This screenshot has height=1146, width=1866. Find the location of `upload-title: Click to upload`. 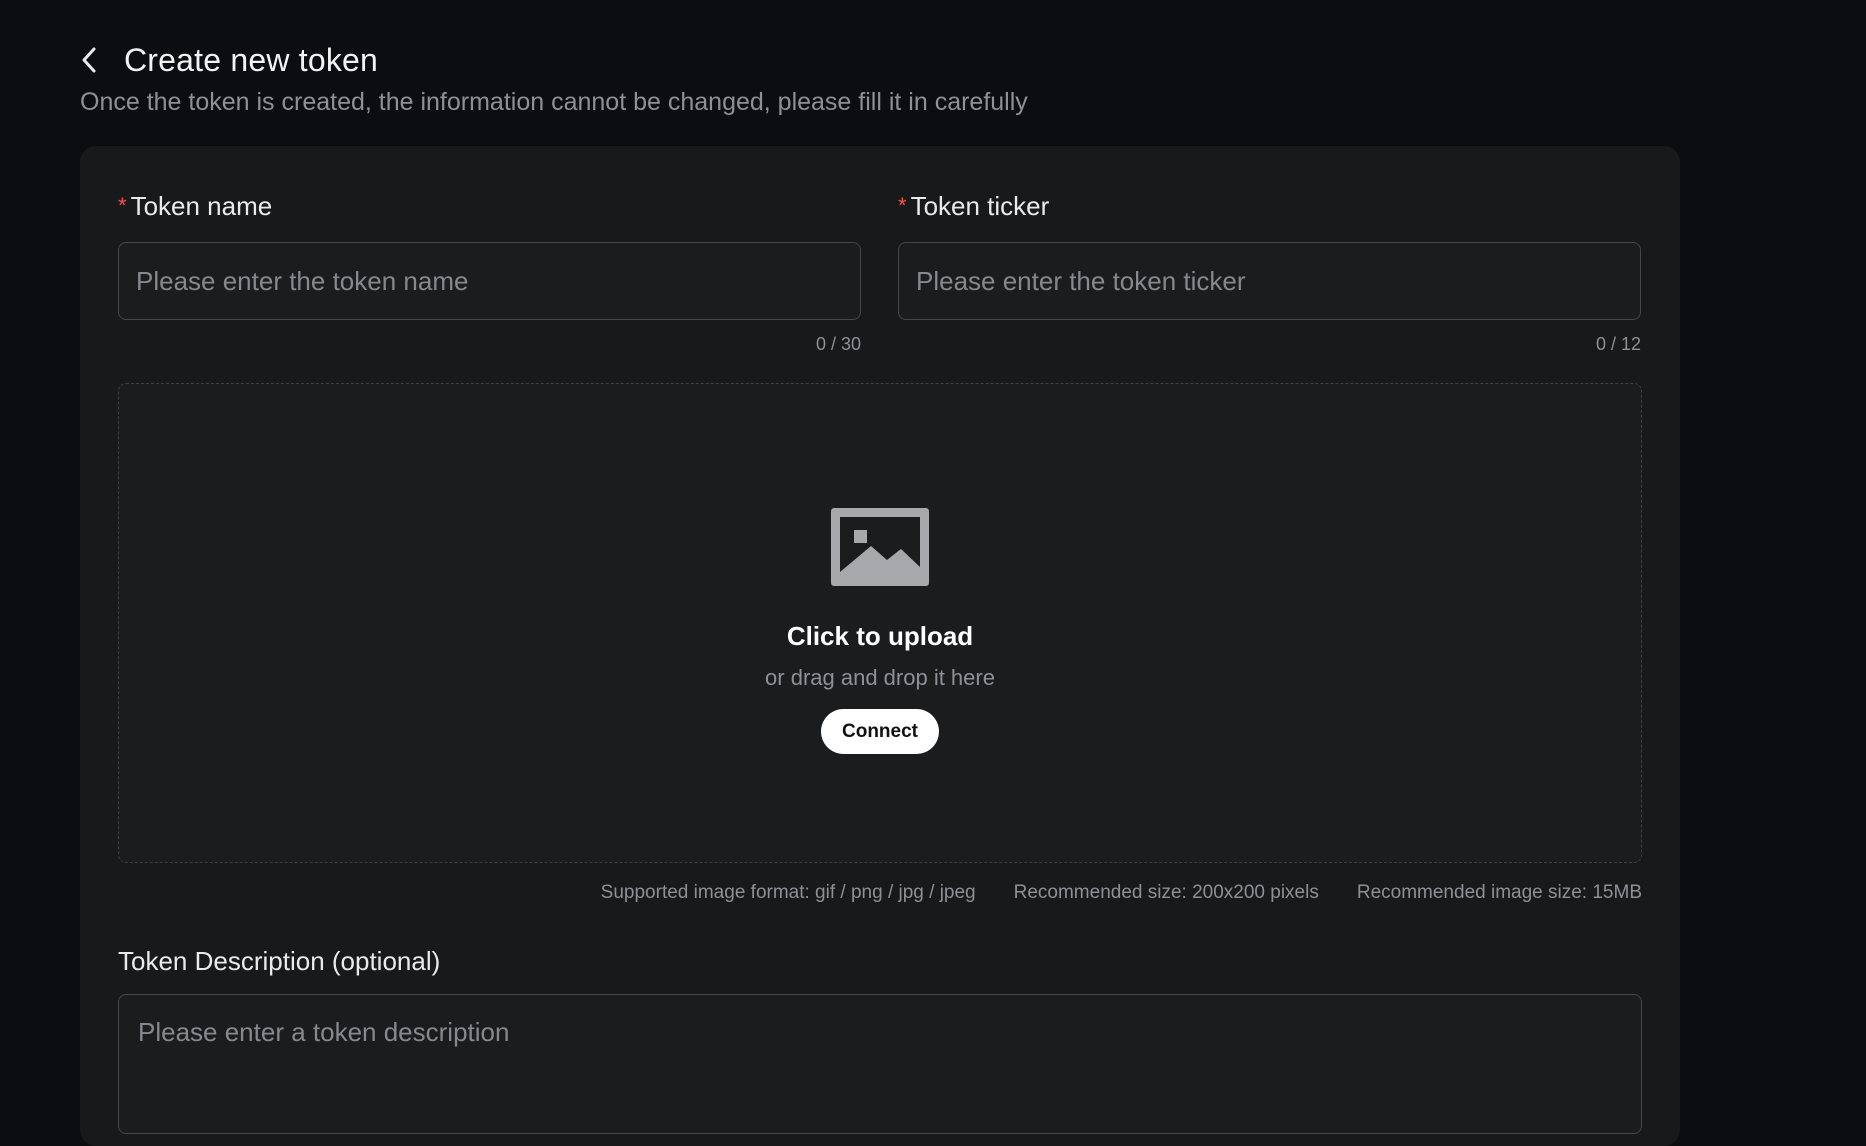

upload-title: Click to upload is located at coordinates (880, 636).